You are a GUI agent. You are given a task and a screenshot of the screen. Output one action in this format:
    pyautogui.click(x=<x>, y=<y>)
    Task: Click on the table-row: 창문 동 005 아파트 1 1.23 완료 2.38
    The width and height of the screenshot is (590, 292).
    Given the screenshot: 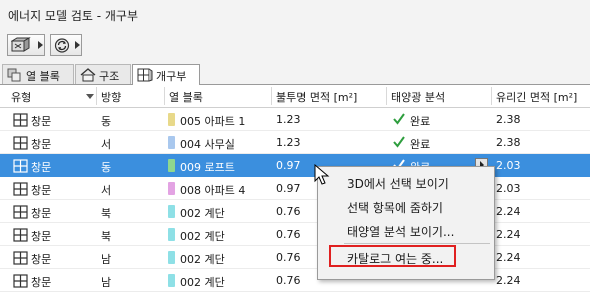 What is the action you would take?
    pyautogui.click(x=295, y=119)
    